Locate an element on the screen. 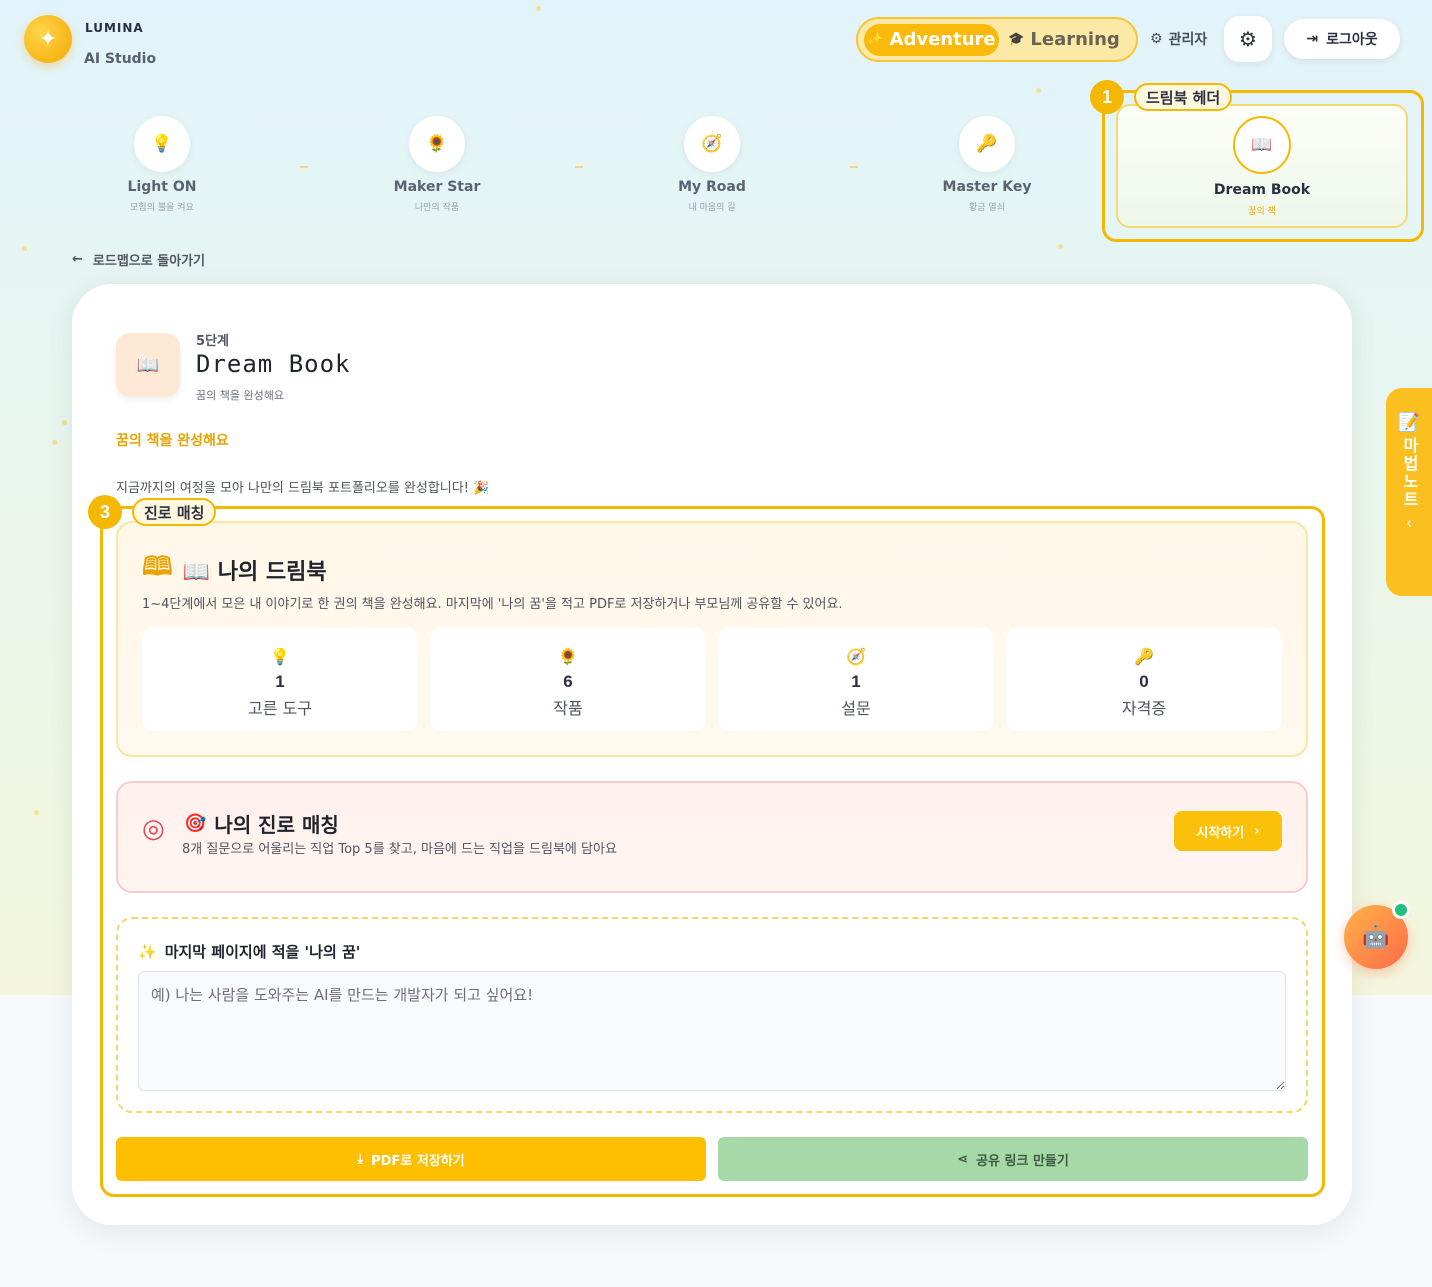 The width and height of the screenshot is (1432, 1287). admin-link: ⚙ 관리자 is located at coordinates (1178, 39).